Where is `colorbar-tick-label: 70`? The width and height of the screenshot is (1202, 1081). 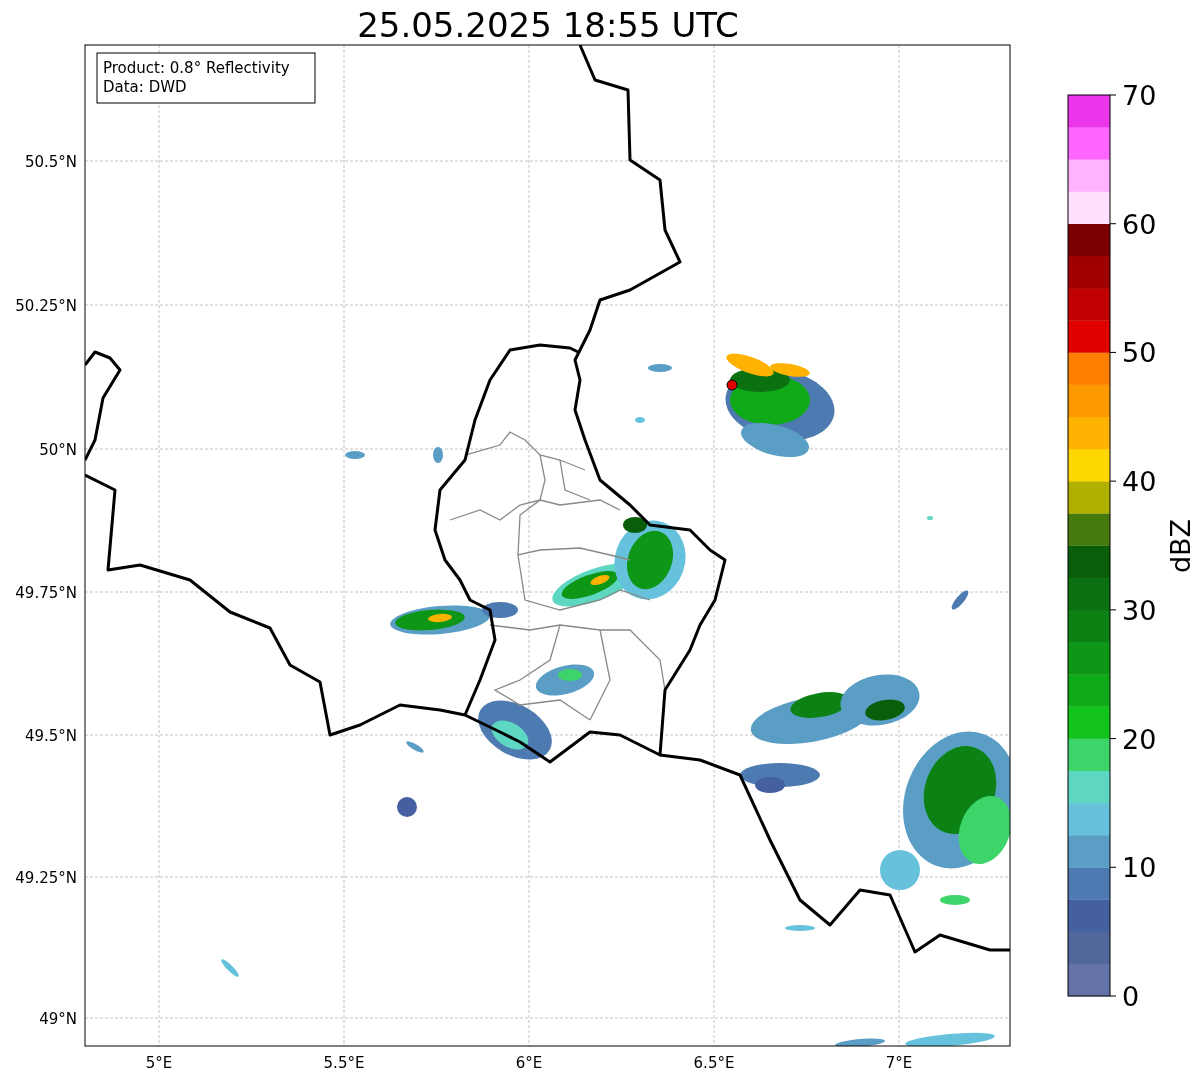
colorbar-tick-label: 70 is located at coordinates (1139, 95).